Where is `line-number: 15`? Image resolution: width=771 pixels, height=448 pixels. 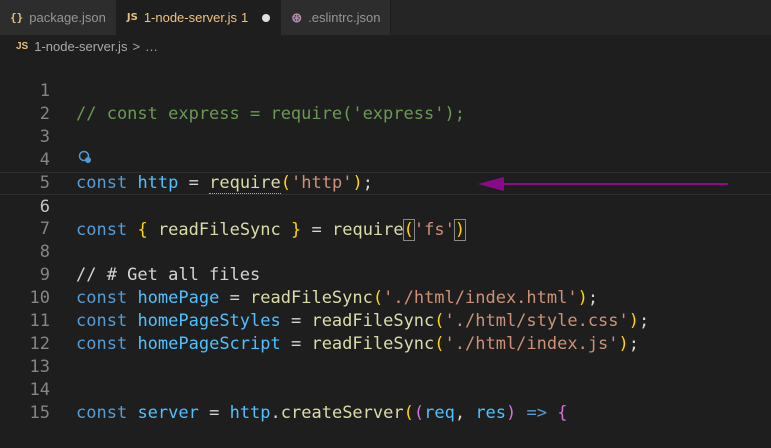 line-number: 15 is located at coordinates (39, 413).